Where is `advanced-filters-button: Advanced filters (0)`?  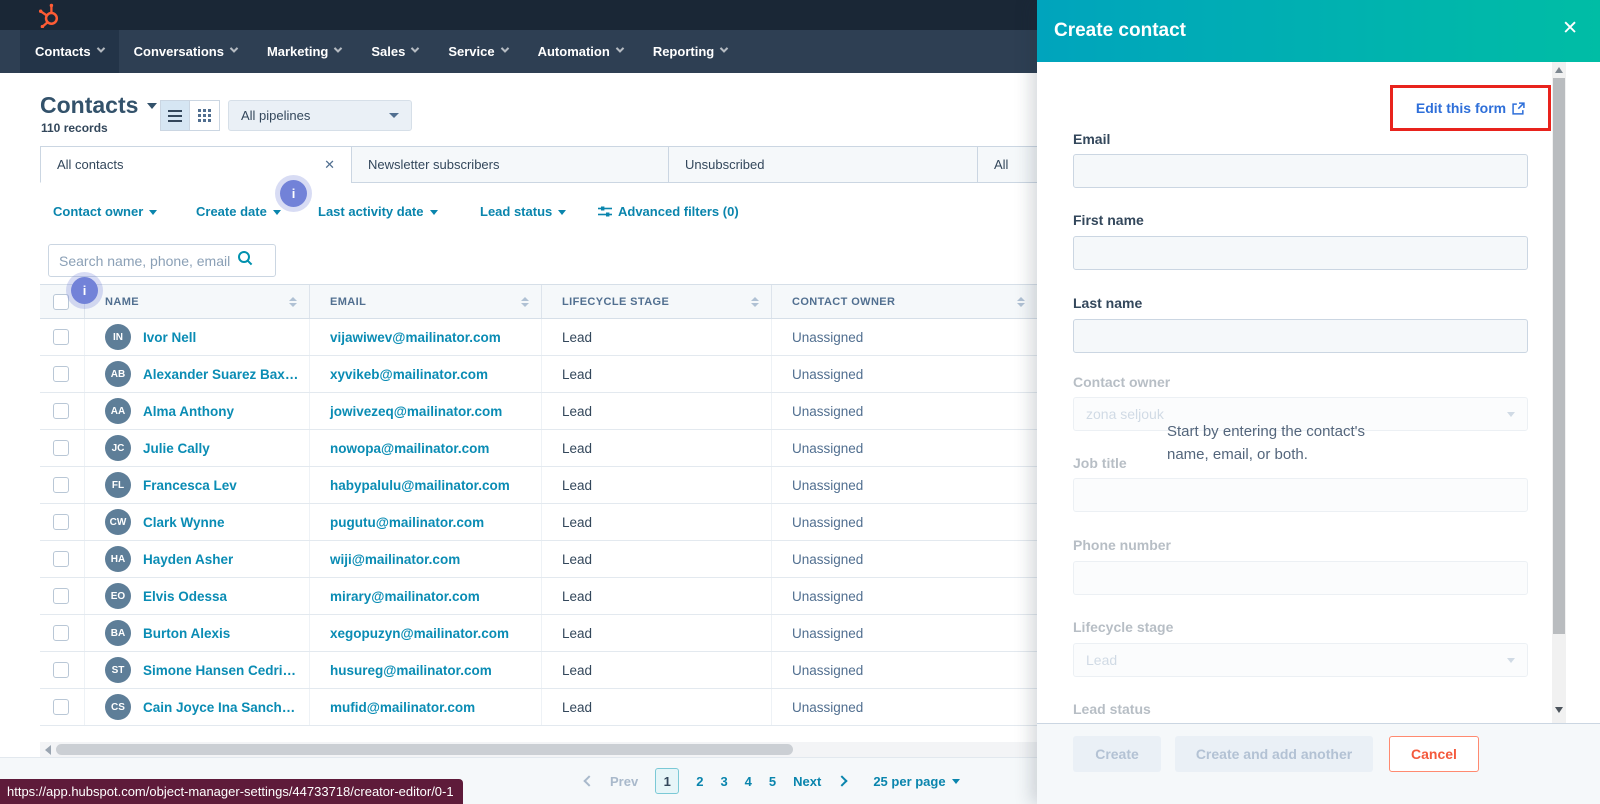
advanced-filters-button: Advanced filters (0) is located at coordinates (668, 211).